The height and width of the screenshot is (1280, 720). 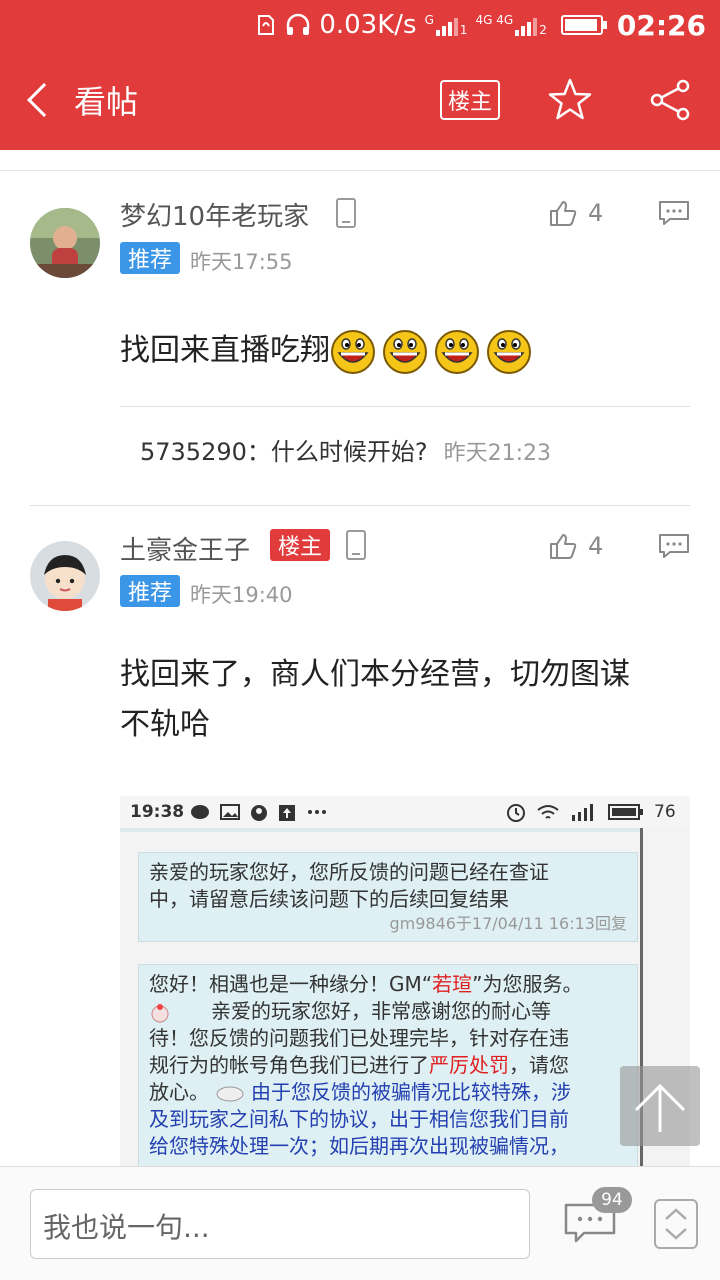 What do you see at coordinates (452, 984) in the screenshot?
I see `gm-name: 若瑄` at bounding box center [452, 984].